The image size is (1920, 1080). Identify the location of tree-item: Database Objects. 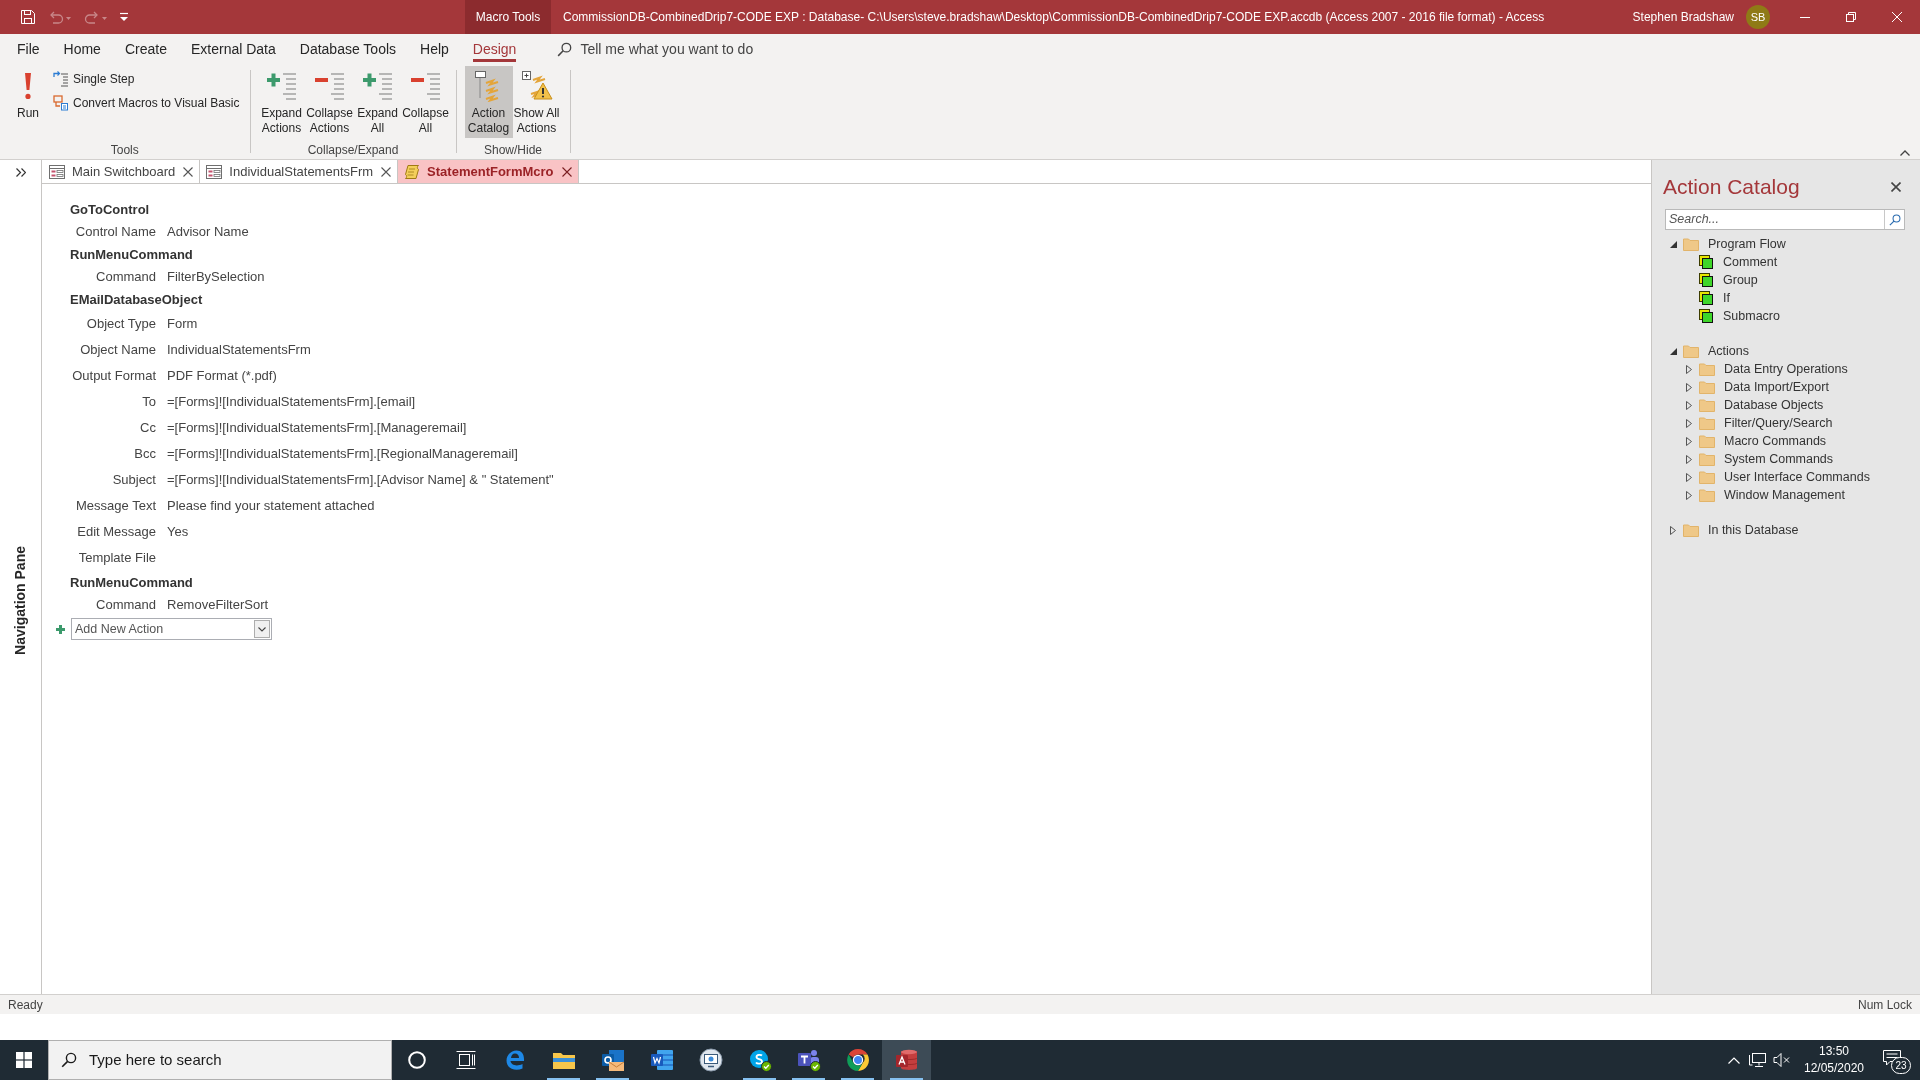
(1760, 405).